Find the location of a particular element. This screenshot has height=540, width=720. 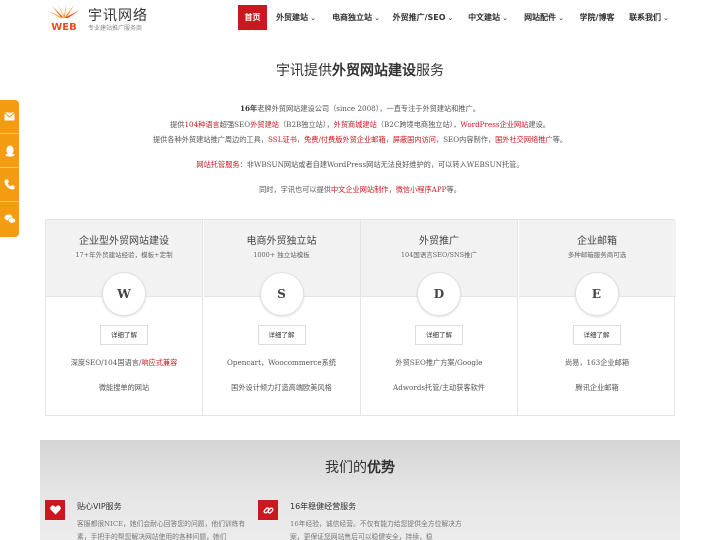

text-segment: 超强SEO is located at coordinates (235, 124).